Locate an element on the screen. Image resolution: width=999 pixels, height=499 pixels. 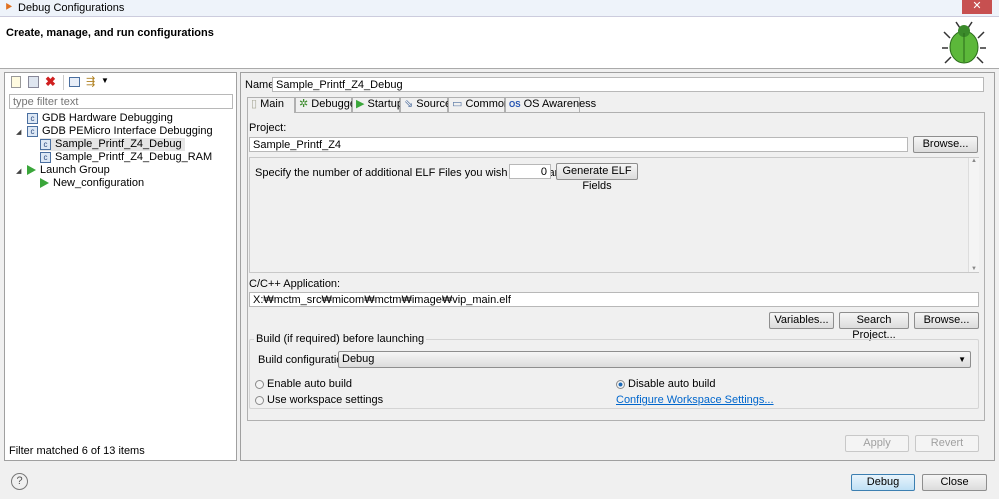
dialog-header: Create, manage, and run configurations is located at coordinates (499, 43).